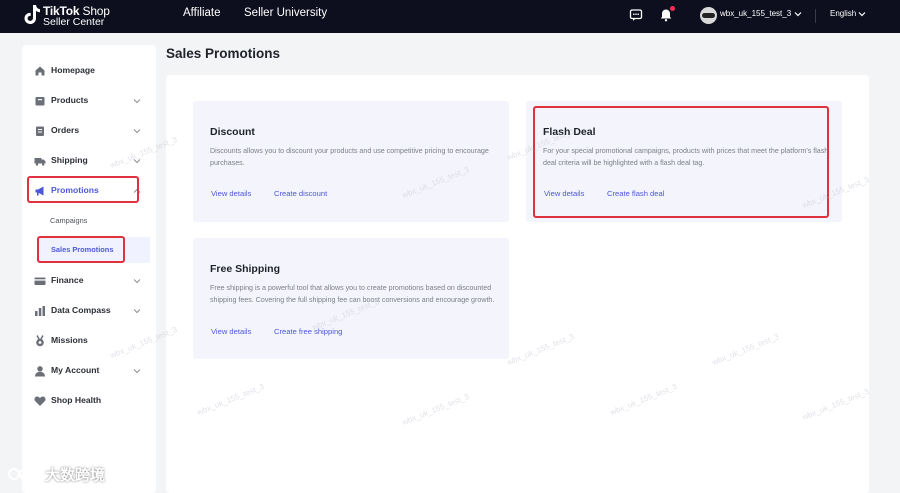 Image resolution: width=900 pixels, height=493 pixels. What do you see at coordinates (40, 131) in the screenshot?
I see `orders-icon` at bounding box center [40, 131].